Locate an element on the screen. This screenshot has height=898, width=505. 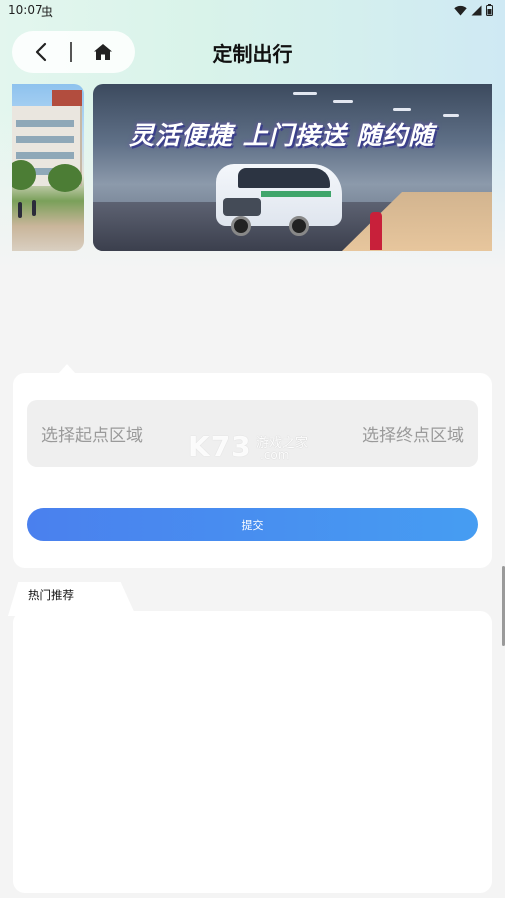
page-title: 定制出行 is located at coordinates (252, 54).